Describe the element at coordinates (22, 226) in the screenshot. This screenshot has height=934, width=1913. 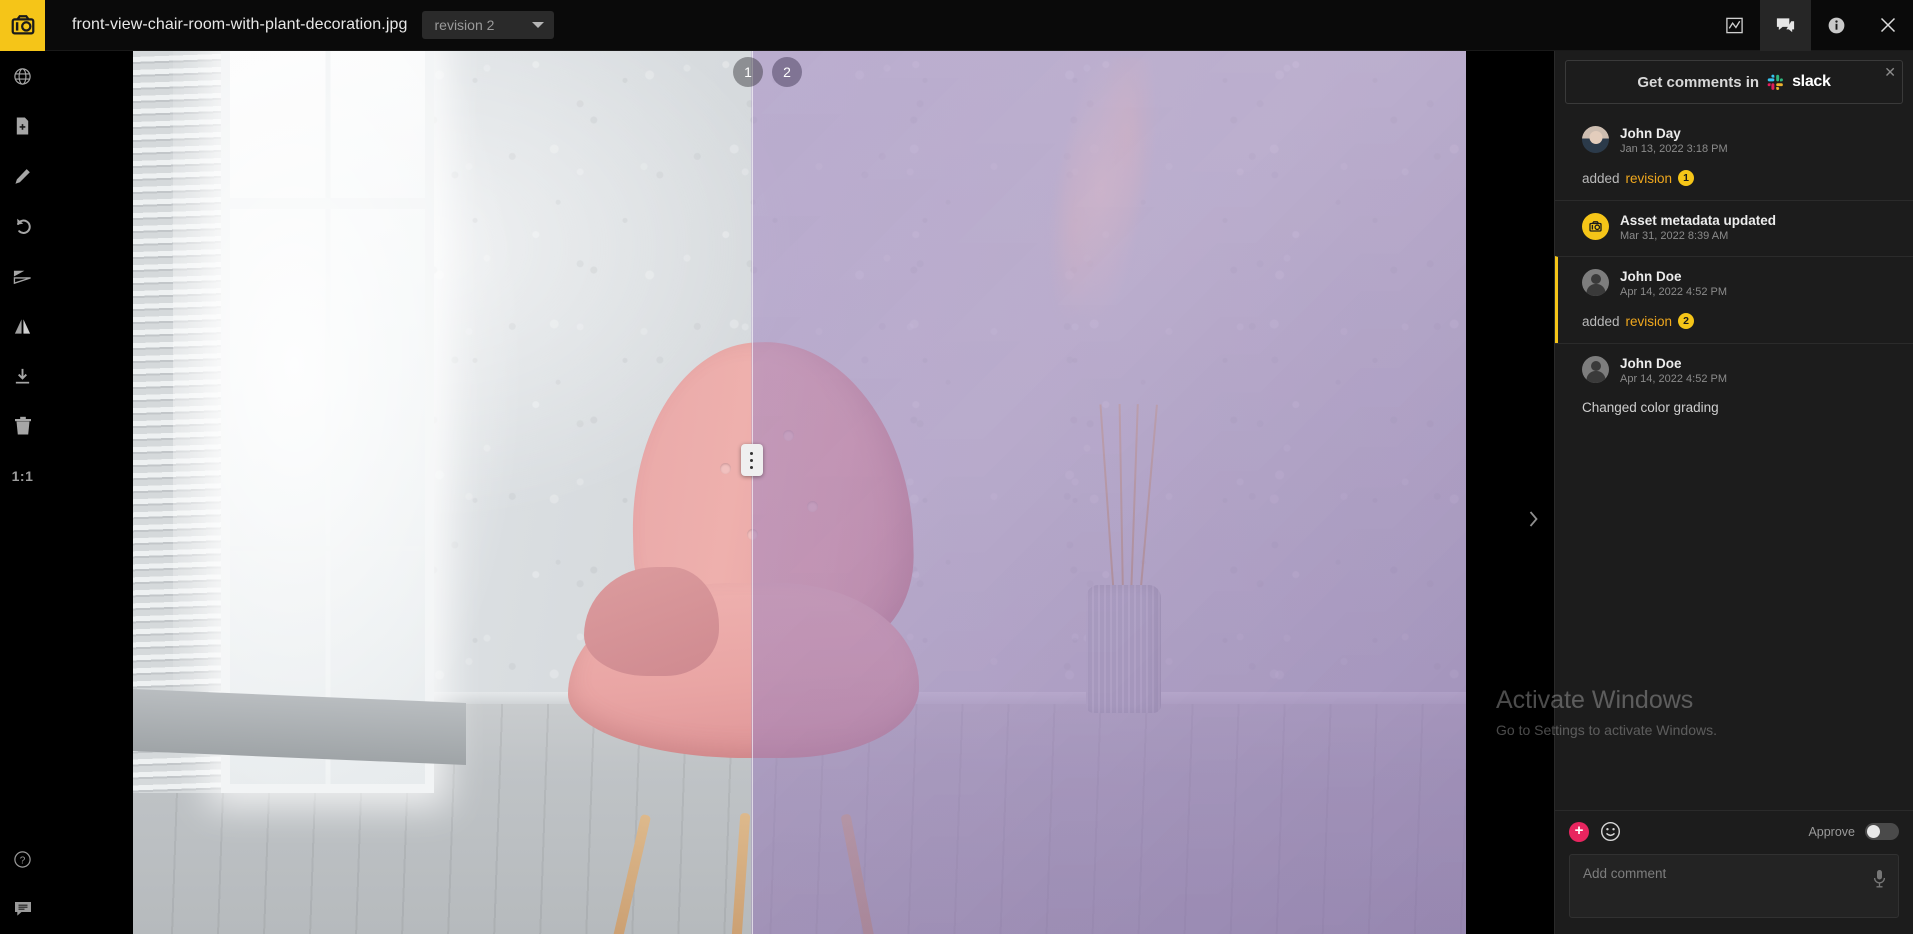
I see `undo-button` at that location.